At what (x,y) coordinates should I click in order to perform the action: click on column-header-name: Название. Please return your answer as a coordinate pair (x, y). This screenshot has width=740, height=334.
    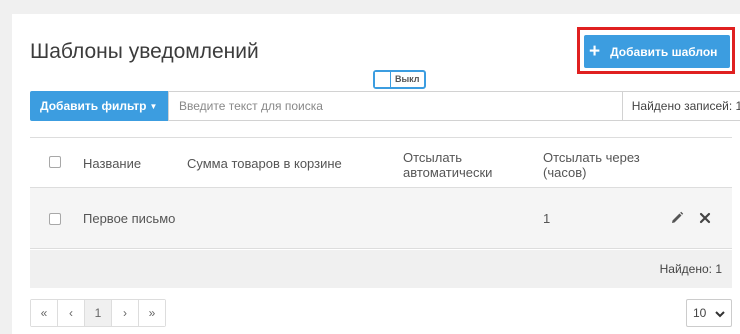
    Looking at the image, I should click on (112, 163).